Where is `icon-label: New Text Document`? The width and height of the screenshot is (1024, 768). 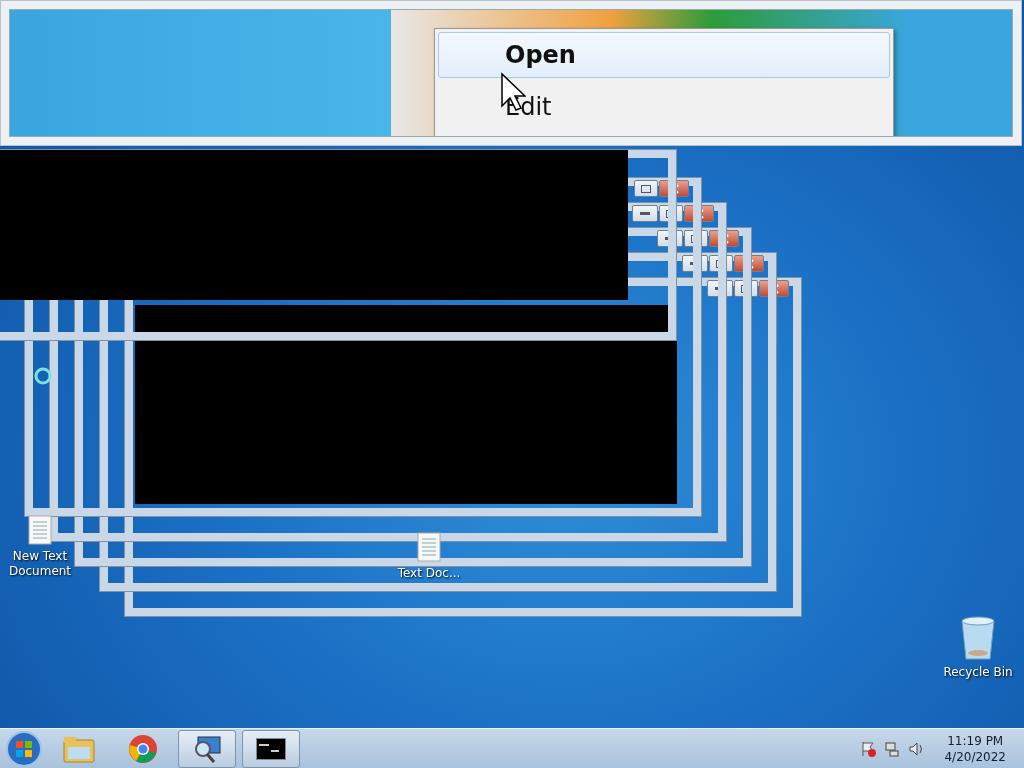
icon-label: New Text Document is located at coordinates (40, 564).